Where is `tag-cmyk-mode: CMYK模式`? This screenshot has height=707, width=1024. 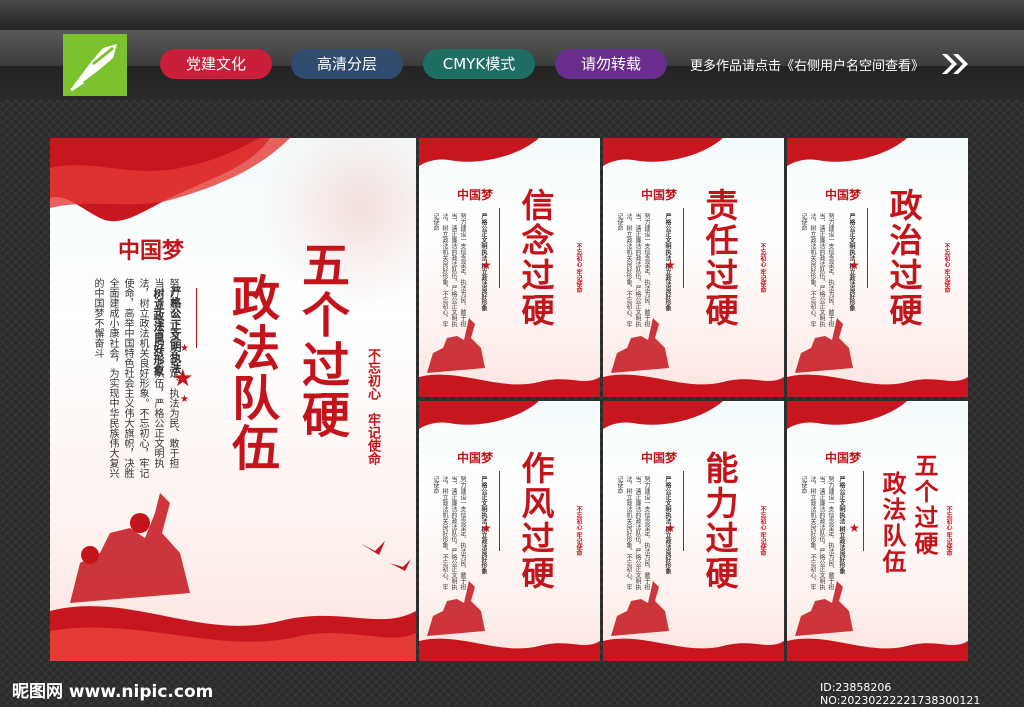
tag-cmyk-mode: CMYK模式 is located at coordinates (479, 64).